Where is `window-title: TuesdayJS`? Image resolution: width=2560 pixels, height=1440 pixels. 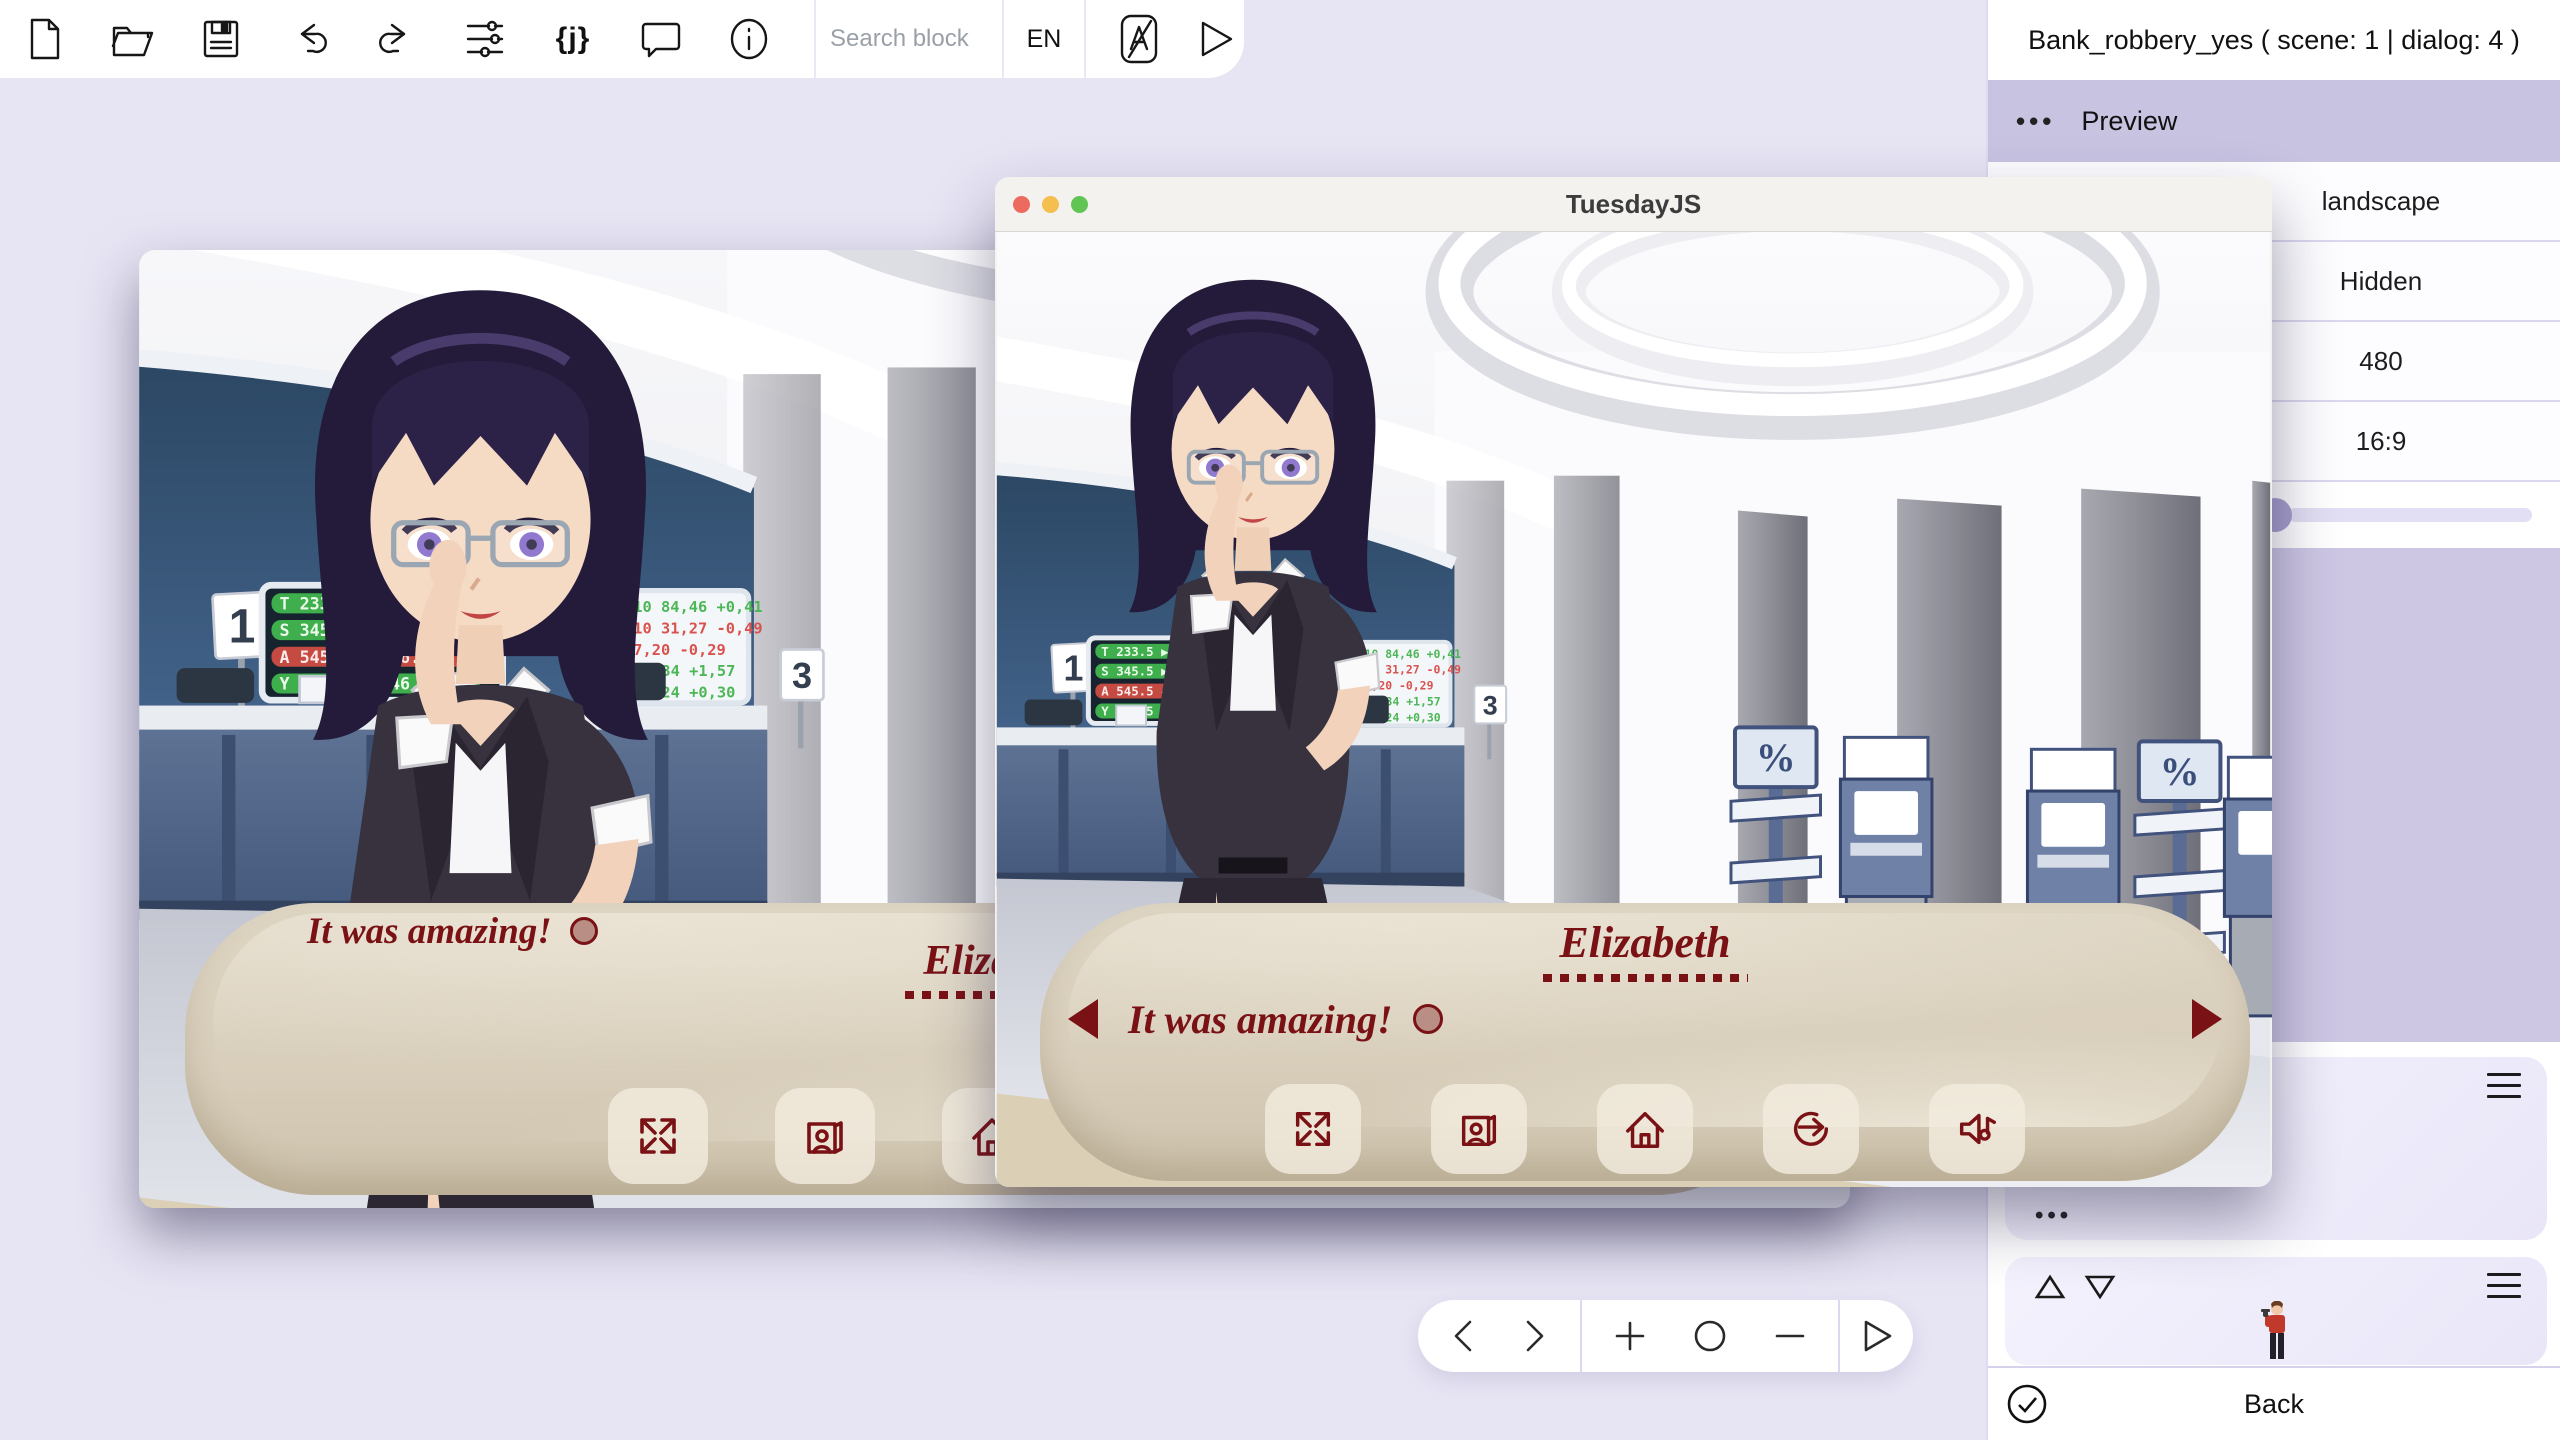 window-title: TuesdayJS is located at coordinates (1633, 203).